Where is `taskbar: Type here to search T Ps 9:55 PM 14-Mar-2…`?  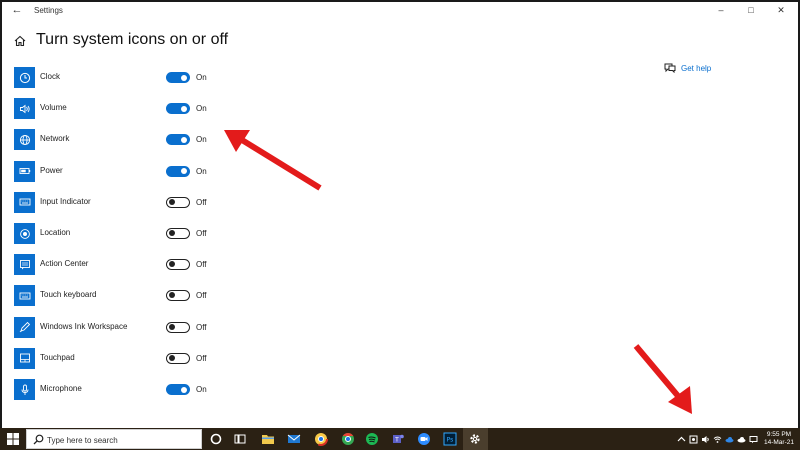
taskbar: Type here to search T Ps 9:55 PM 14-Mar-2… is located at coordinates (400, 439).